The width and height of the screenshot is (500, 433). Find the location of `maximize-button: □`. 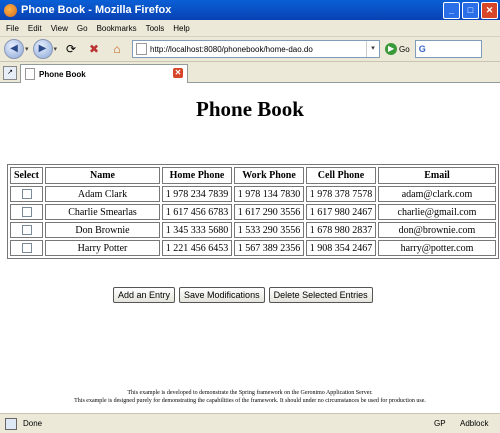

maximize-button: □ is located at coordinates (470, 10).